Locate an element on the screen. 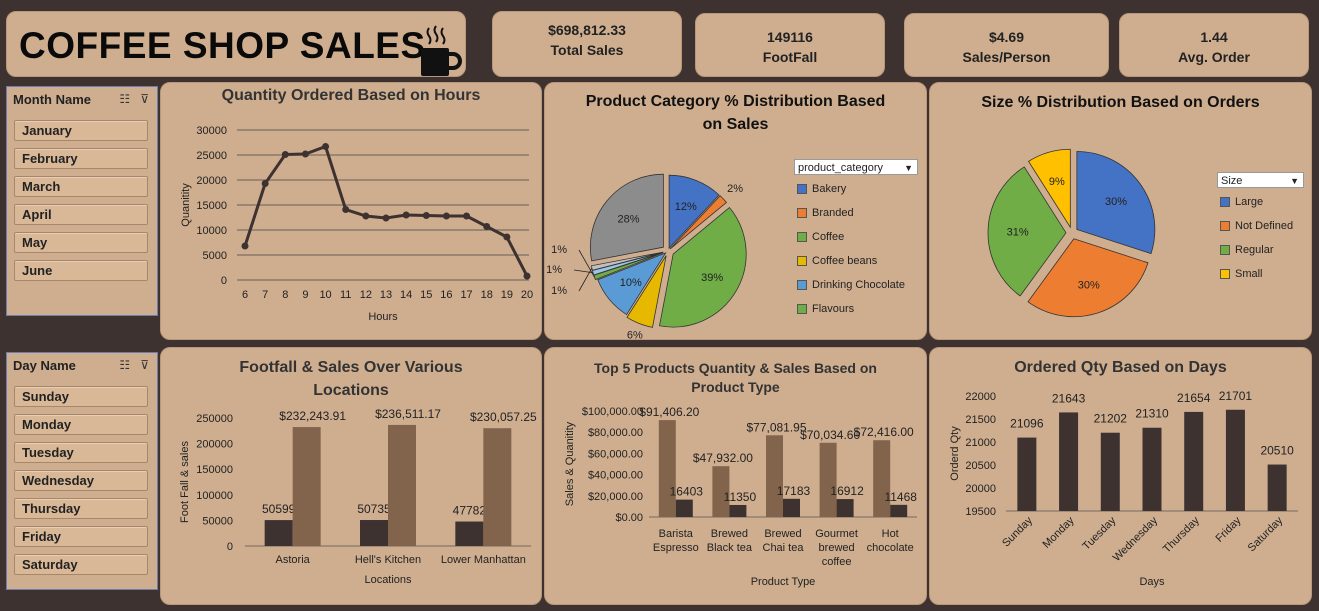 This screenshot has width=1319, height=611. slicer-item-tuesday: Tuesday is located at coordinates (81, 452).